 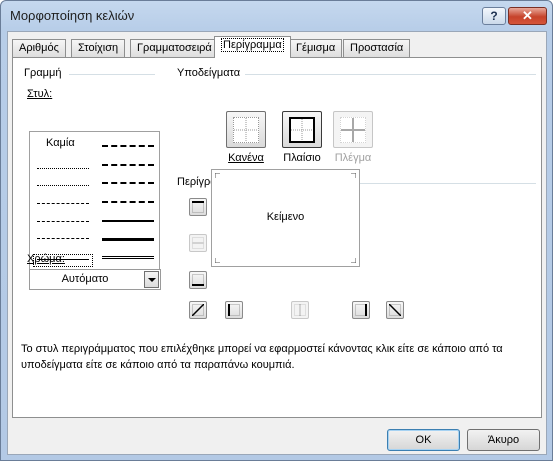 What do you see at coordinates (128, 183) in the screenshot?
I see `style-option-medium-dash-dot` at bounding box center [128, 183].